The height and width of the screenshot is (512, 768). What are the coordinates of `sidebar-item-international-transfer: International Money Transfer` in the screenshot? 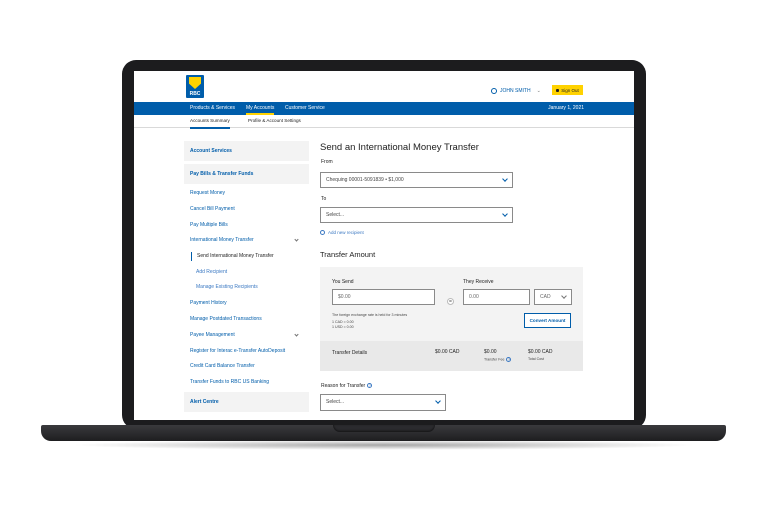 It's located at (249, 240).